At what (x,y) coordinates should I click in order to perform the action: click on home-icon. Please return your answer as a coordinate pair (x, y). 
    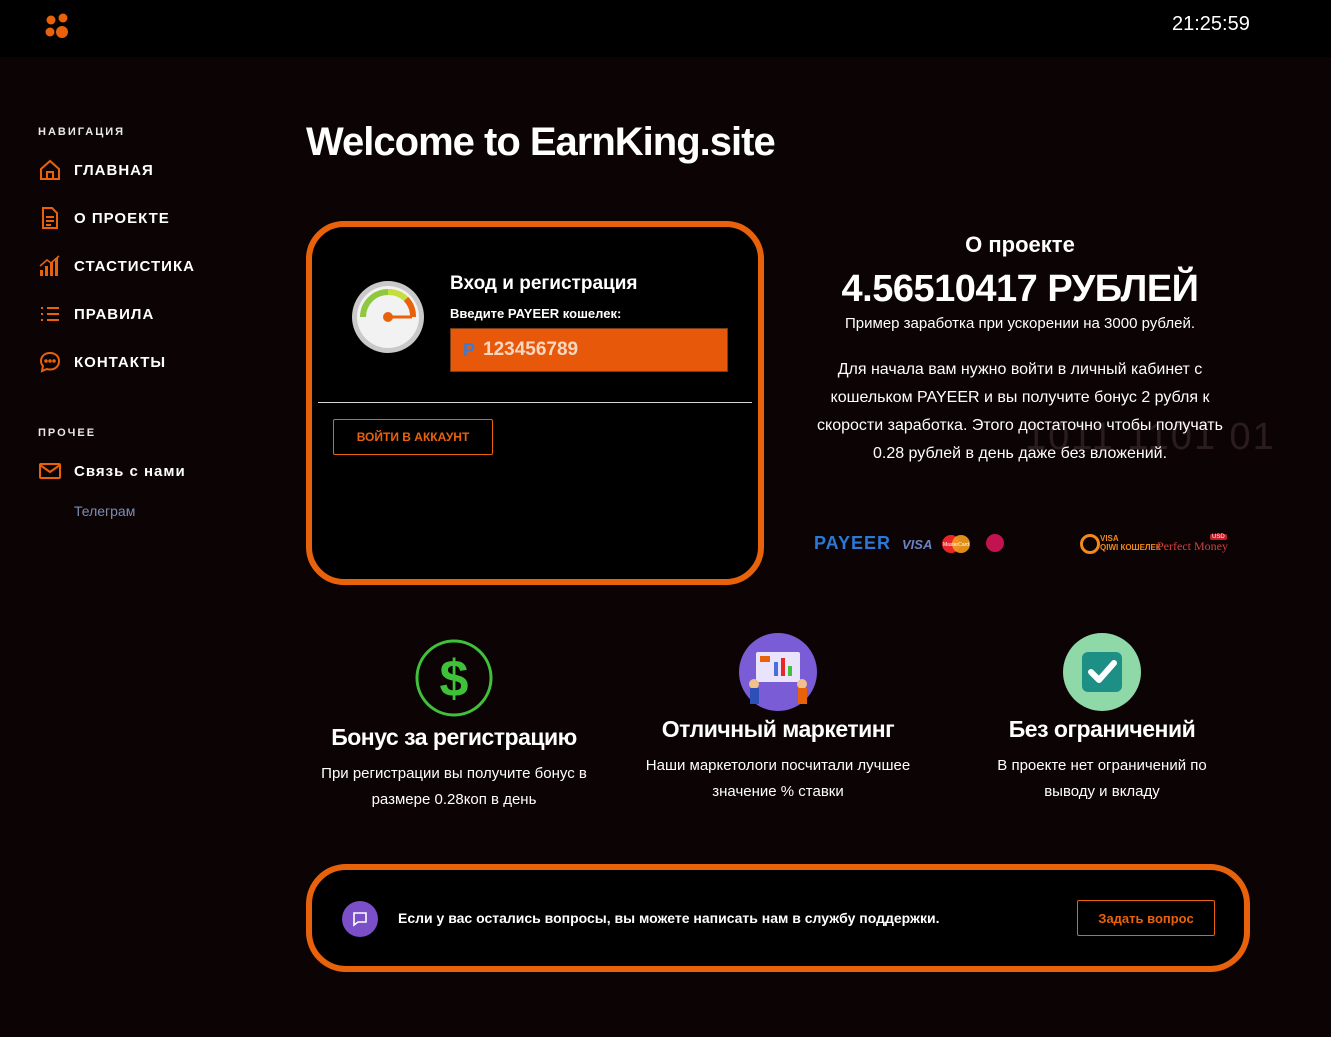
    Looking at the image, I should click on (50, 169).